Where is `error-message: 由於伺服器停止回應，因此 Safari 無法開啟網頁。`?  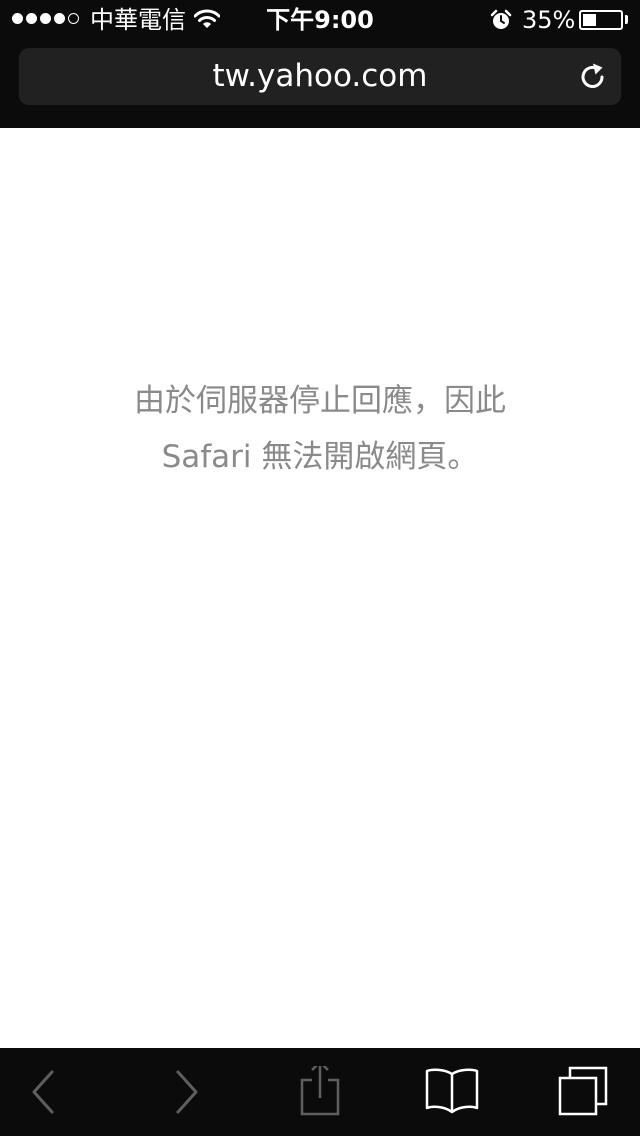 error-message: 由於伺服器停止回應，因此 Safari 無法開啟網頁。 is located at coordinates (320, 429).